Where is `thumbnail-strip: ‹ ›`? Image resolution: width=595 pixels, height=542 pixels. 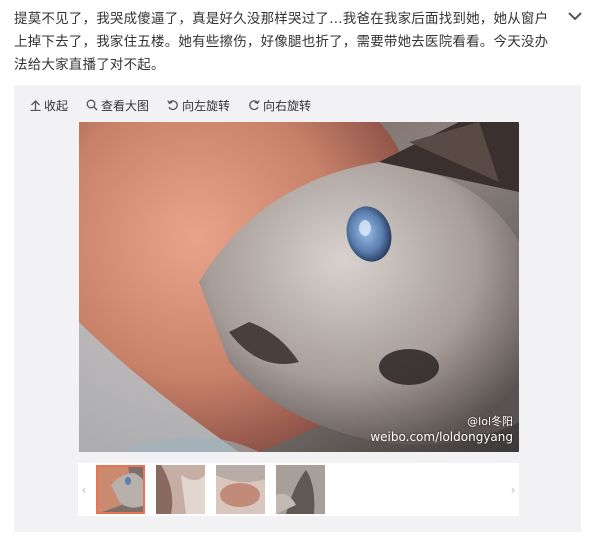
thumbnail-strip: ‹ › is located at coordinates (298, 489).